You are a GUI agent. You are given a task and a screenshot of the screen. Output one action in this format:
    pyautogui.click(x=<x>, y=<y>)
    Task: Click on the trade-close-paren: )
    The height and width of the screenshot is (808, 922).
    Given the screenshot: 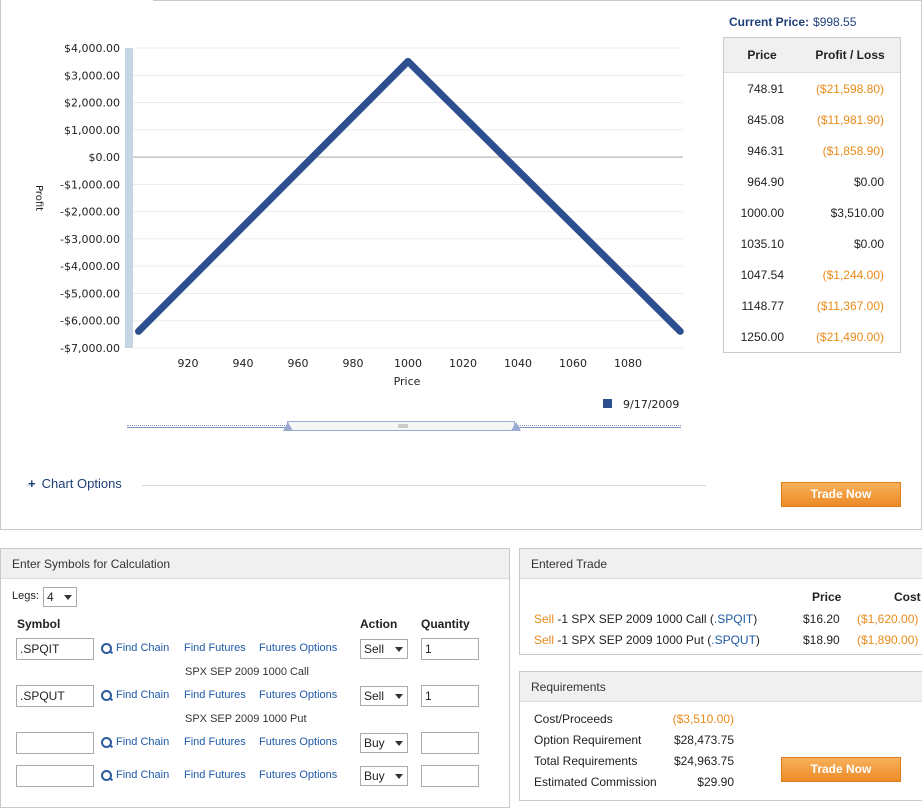 What is the action you would take?
    pyautogui.click(x=755, y=619)
    